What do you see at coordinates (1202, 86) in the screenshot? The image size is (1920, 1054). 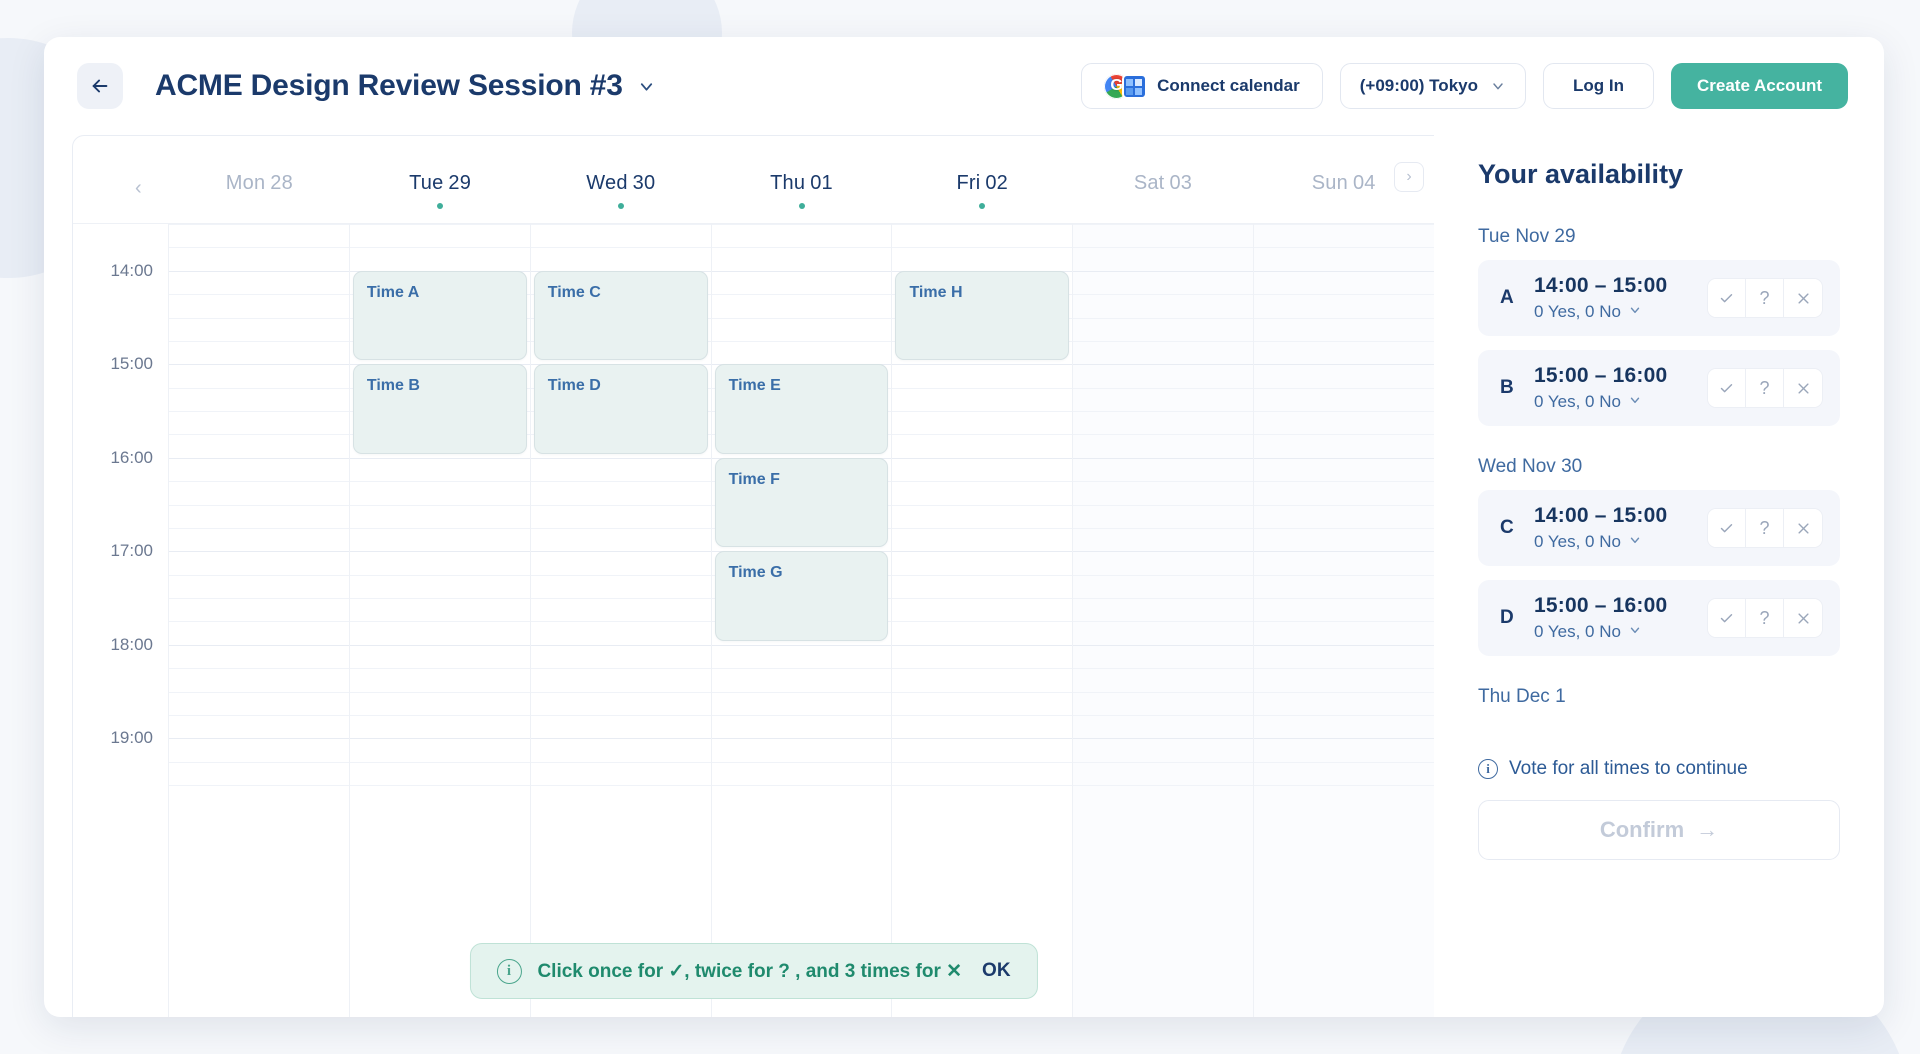 I see `connect-calendar-button: Connect calendar` at bounding box center [1202, 86].